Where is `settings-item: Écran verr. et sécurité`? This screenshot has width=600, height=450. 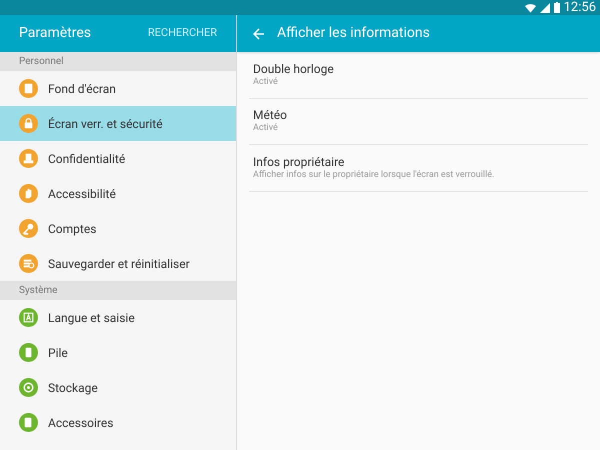
settings-item: Écran verr. et sécurité is located at coordinates (118, 123).